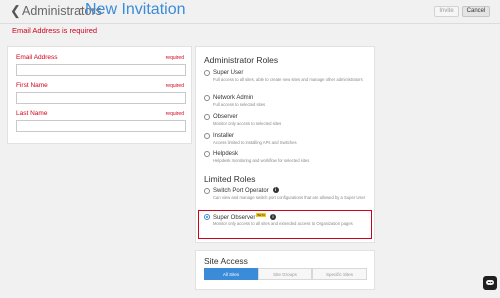 The image size is (500, 298). I want to click on info-icon: i, so click(275, 190).